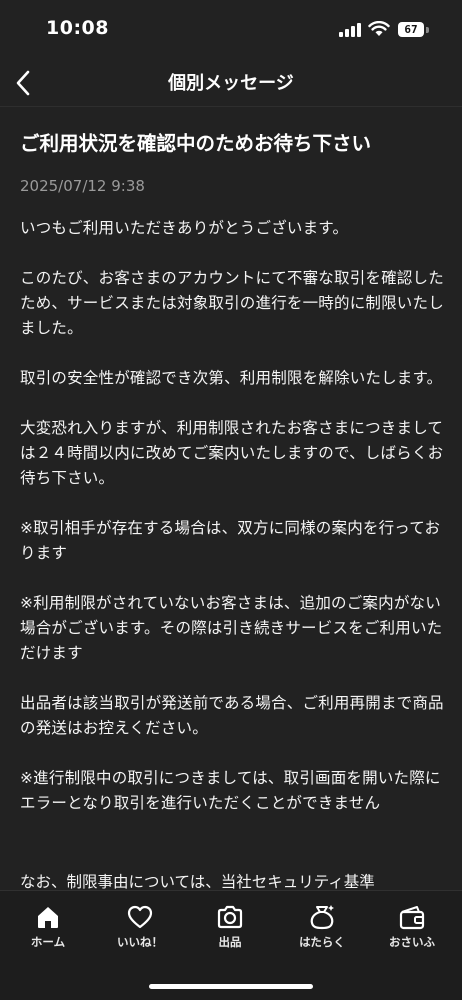 The width and height of the screenshot is (462, 1000). What do you see at coordinates (231, 986) in the screenshot?
I see `home-indicator` at bounding box center [231, 986].